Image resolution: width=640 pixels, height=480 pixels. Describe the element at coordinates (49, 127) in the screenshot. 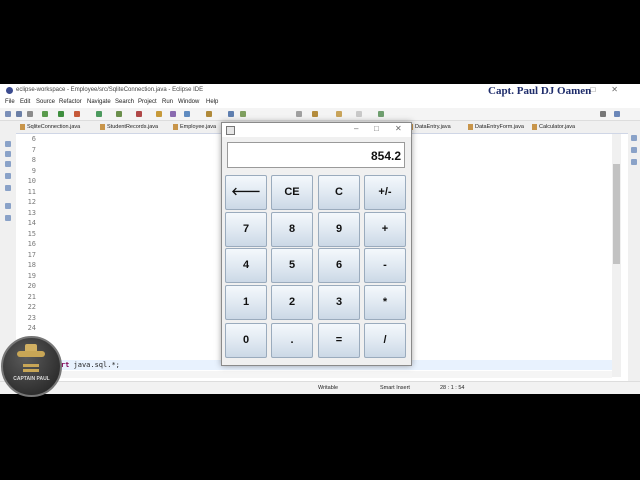

I see `tab-sqliteconnection: SqliteConnection.java` at that location.